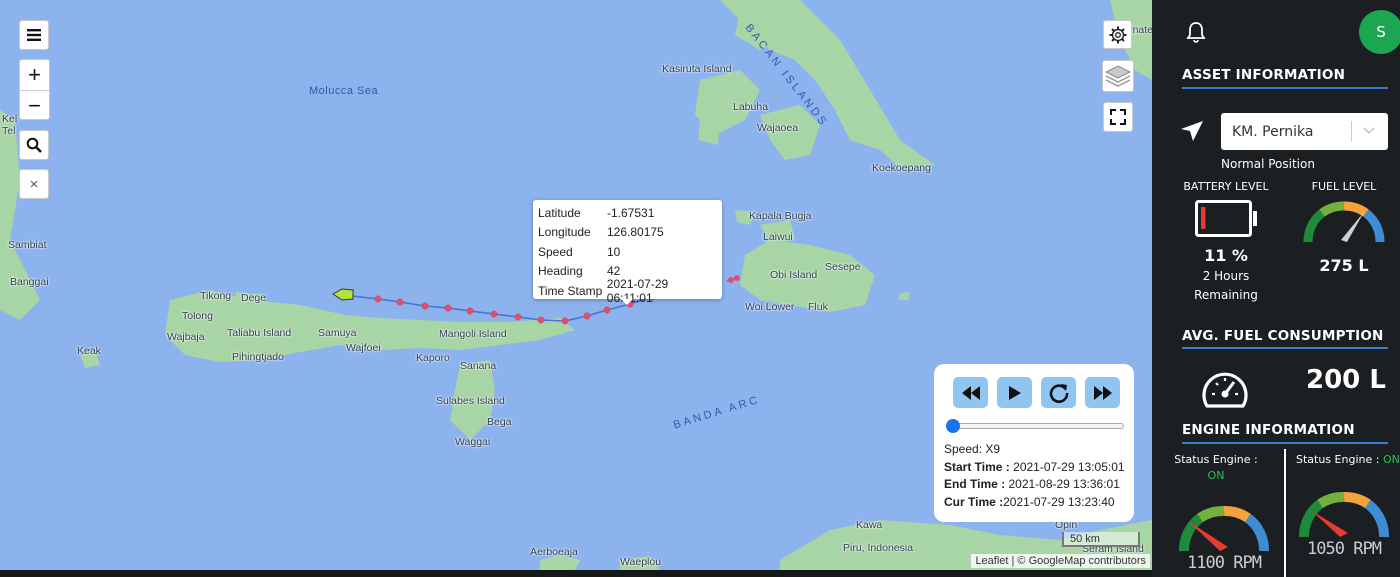 This screenshot has width=1400, height=577. What do you see at coordinates (637, 290) in the screenshot?
I see `popup-value: 2021-07-29 06:11:01` at bounding box center [637, 290].